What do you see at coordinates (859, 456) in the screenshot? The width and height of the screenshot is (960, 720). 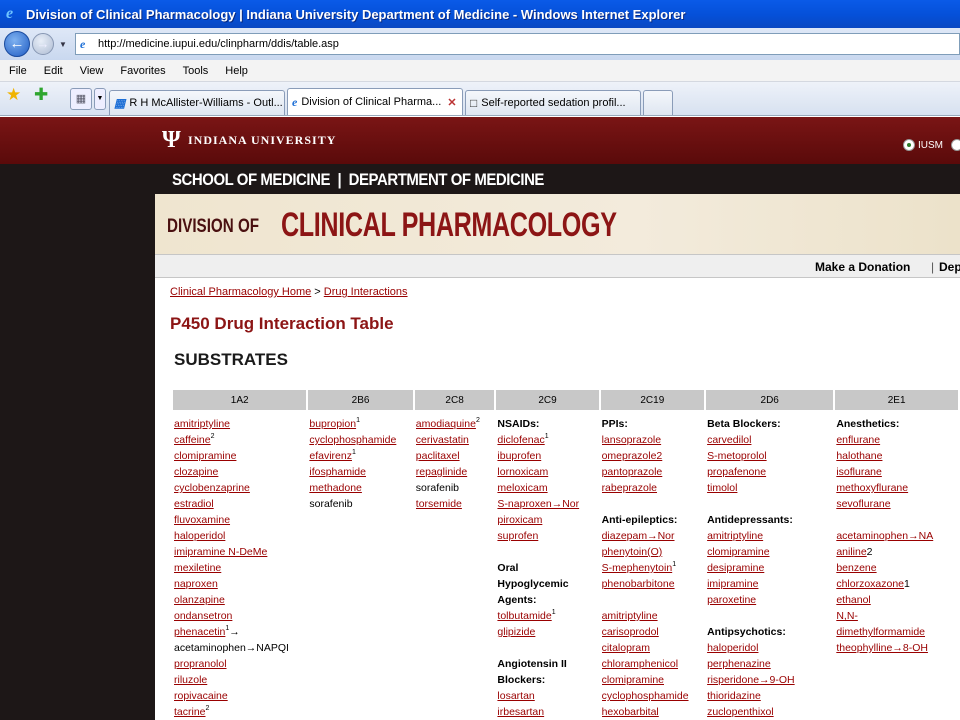 I see `drug-link: halothane` at bounding box center [859, 456].